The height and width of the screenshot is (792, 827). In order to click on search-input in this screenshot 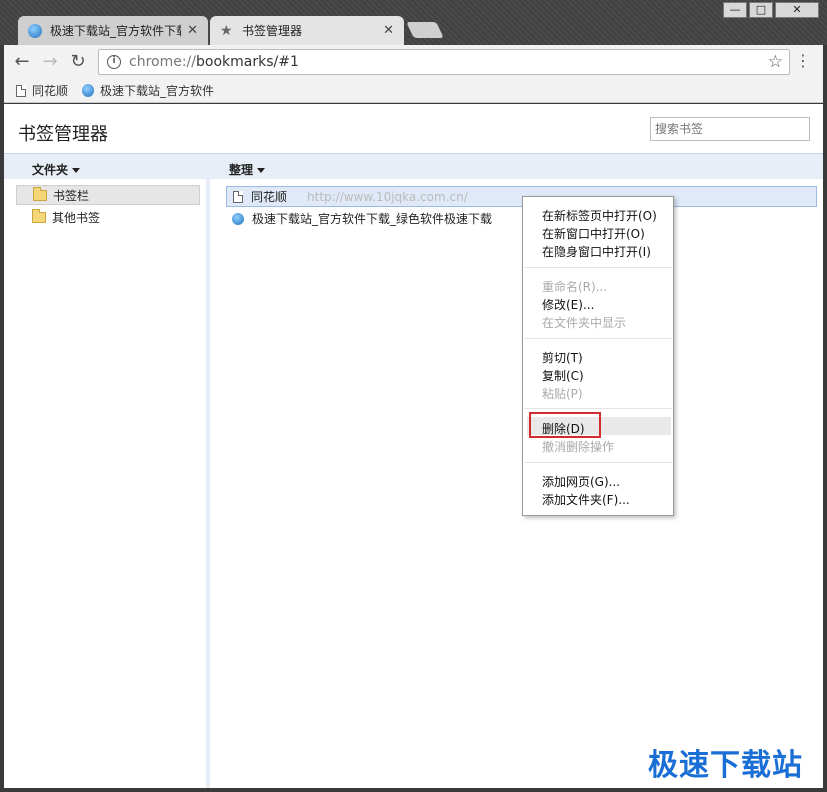, I will do `click(730, 129)`.